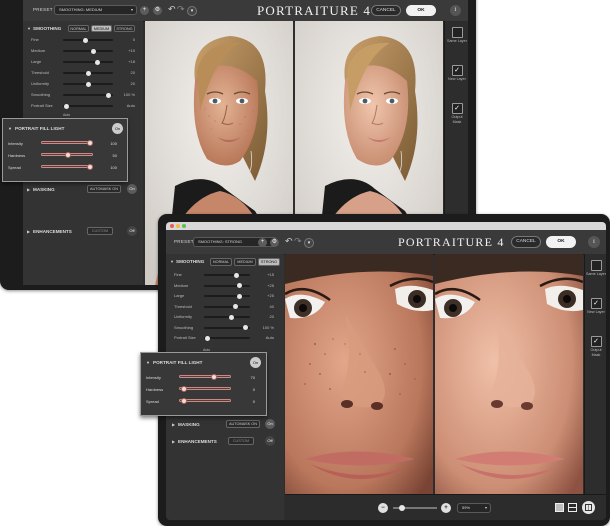 This screenshot has height=526, width=610. I want to click on front-undo-icon: ↶, so click(289, 241).